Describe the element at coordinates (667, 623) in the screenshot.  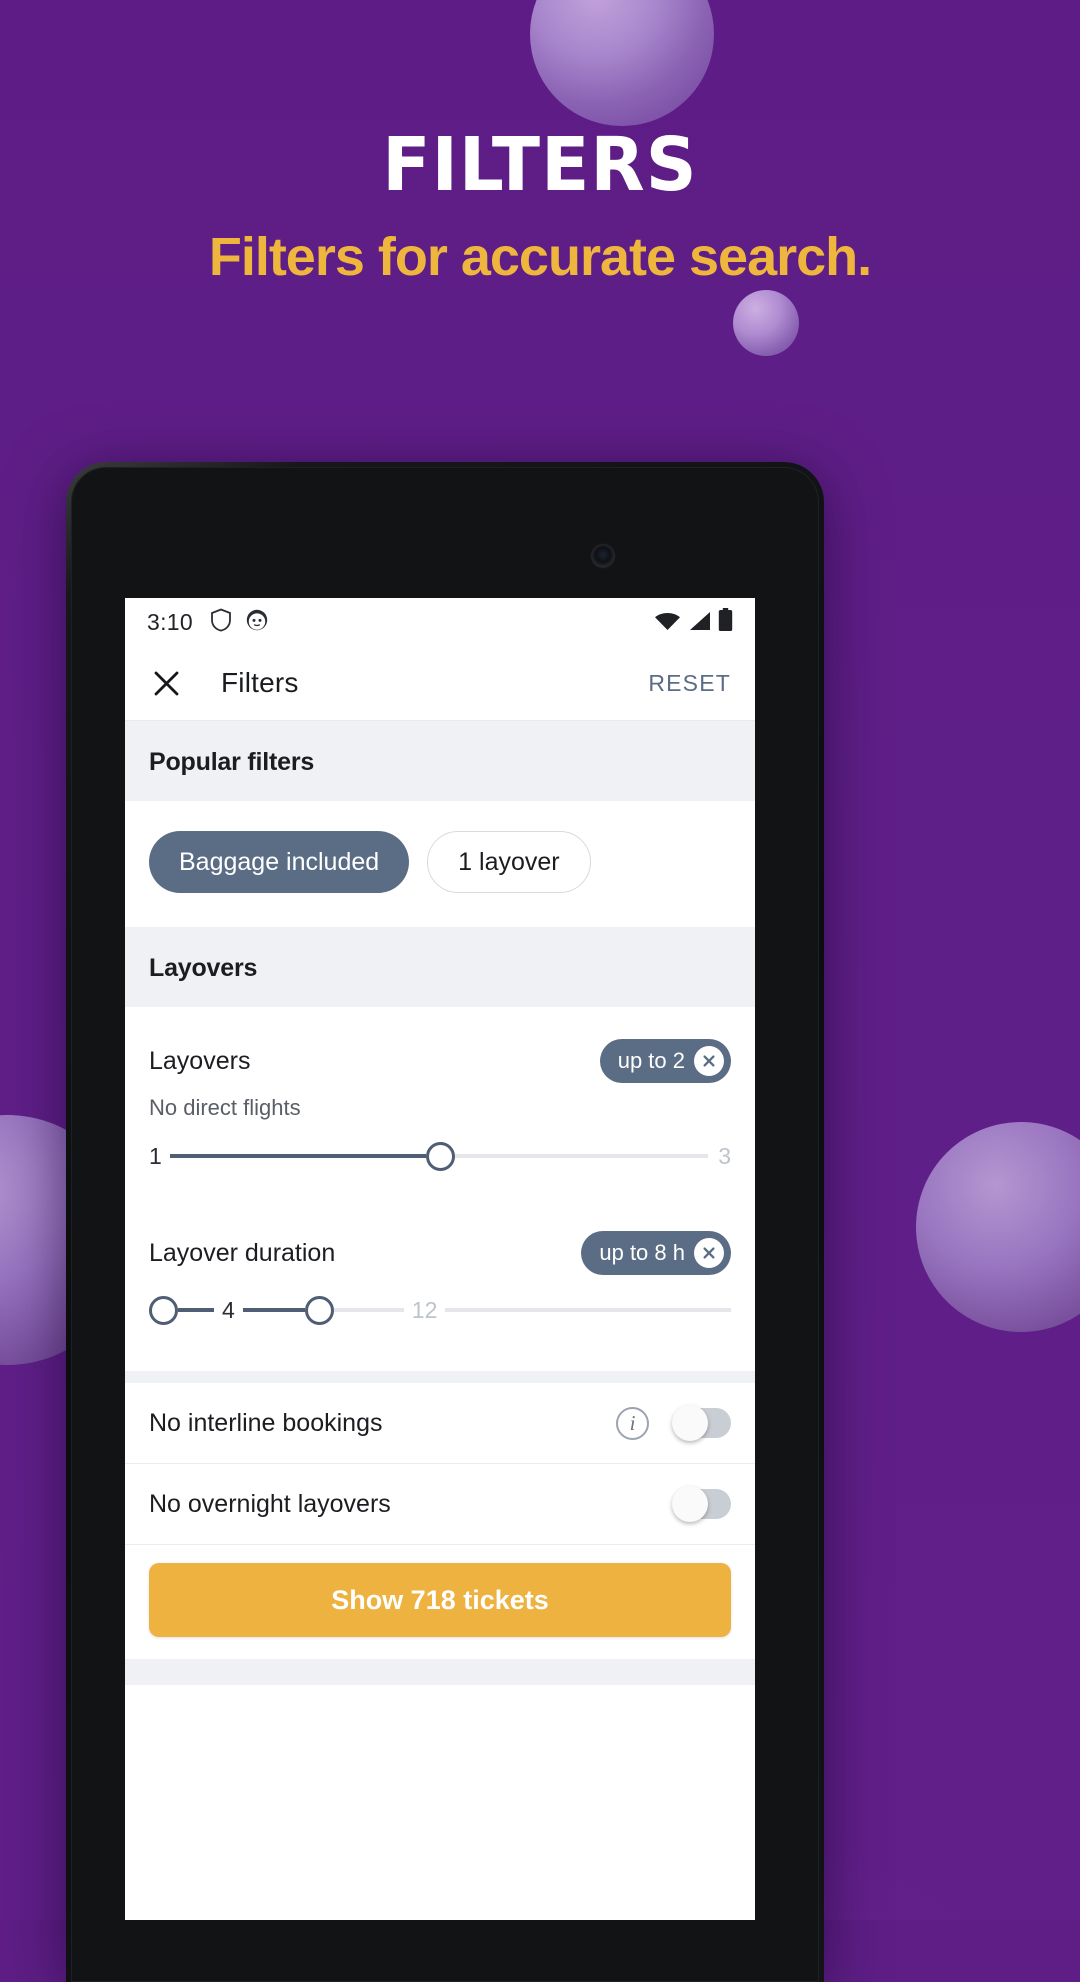
I see `wifi-icon` at that location.